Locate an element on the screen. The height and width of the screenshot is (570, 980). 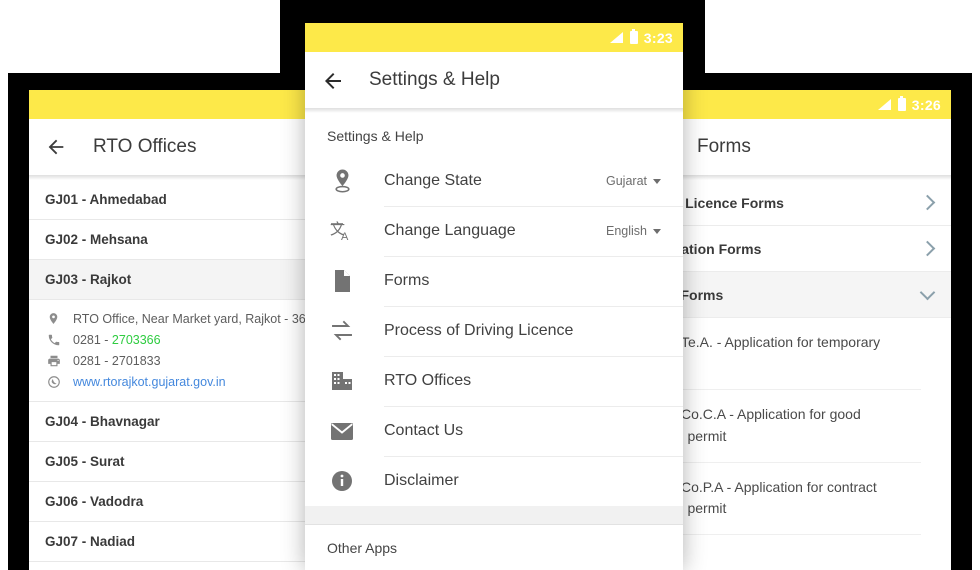
rto-fax: 0281 - 2701833 is located at coordinates (117, 360).